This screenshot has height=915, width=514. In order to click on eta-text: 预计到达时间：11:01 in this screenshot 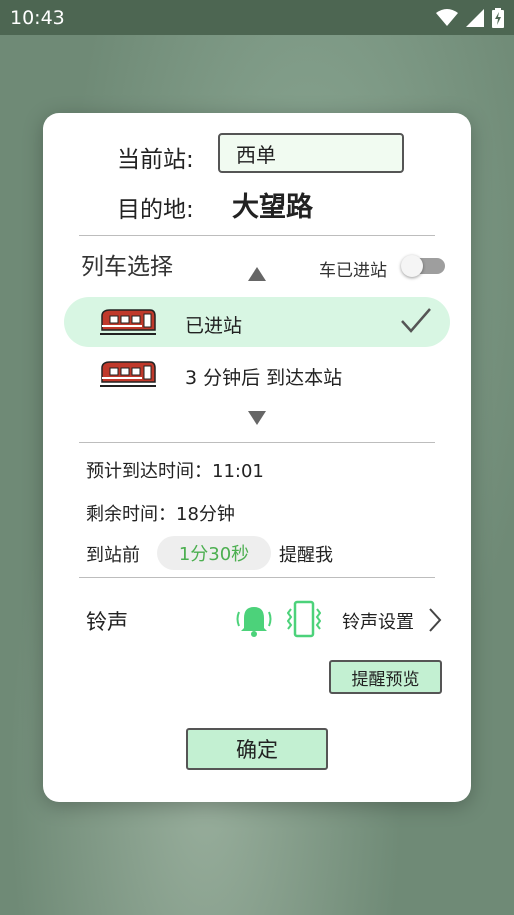, I will do `click(175, 471)`.